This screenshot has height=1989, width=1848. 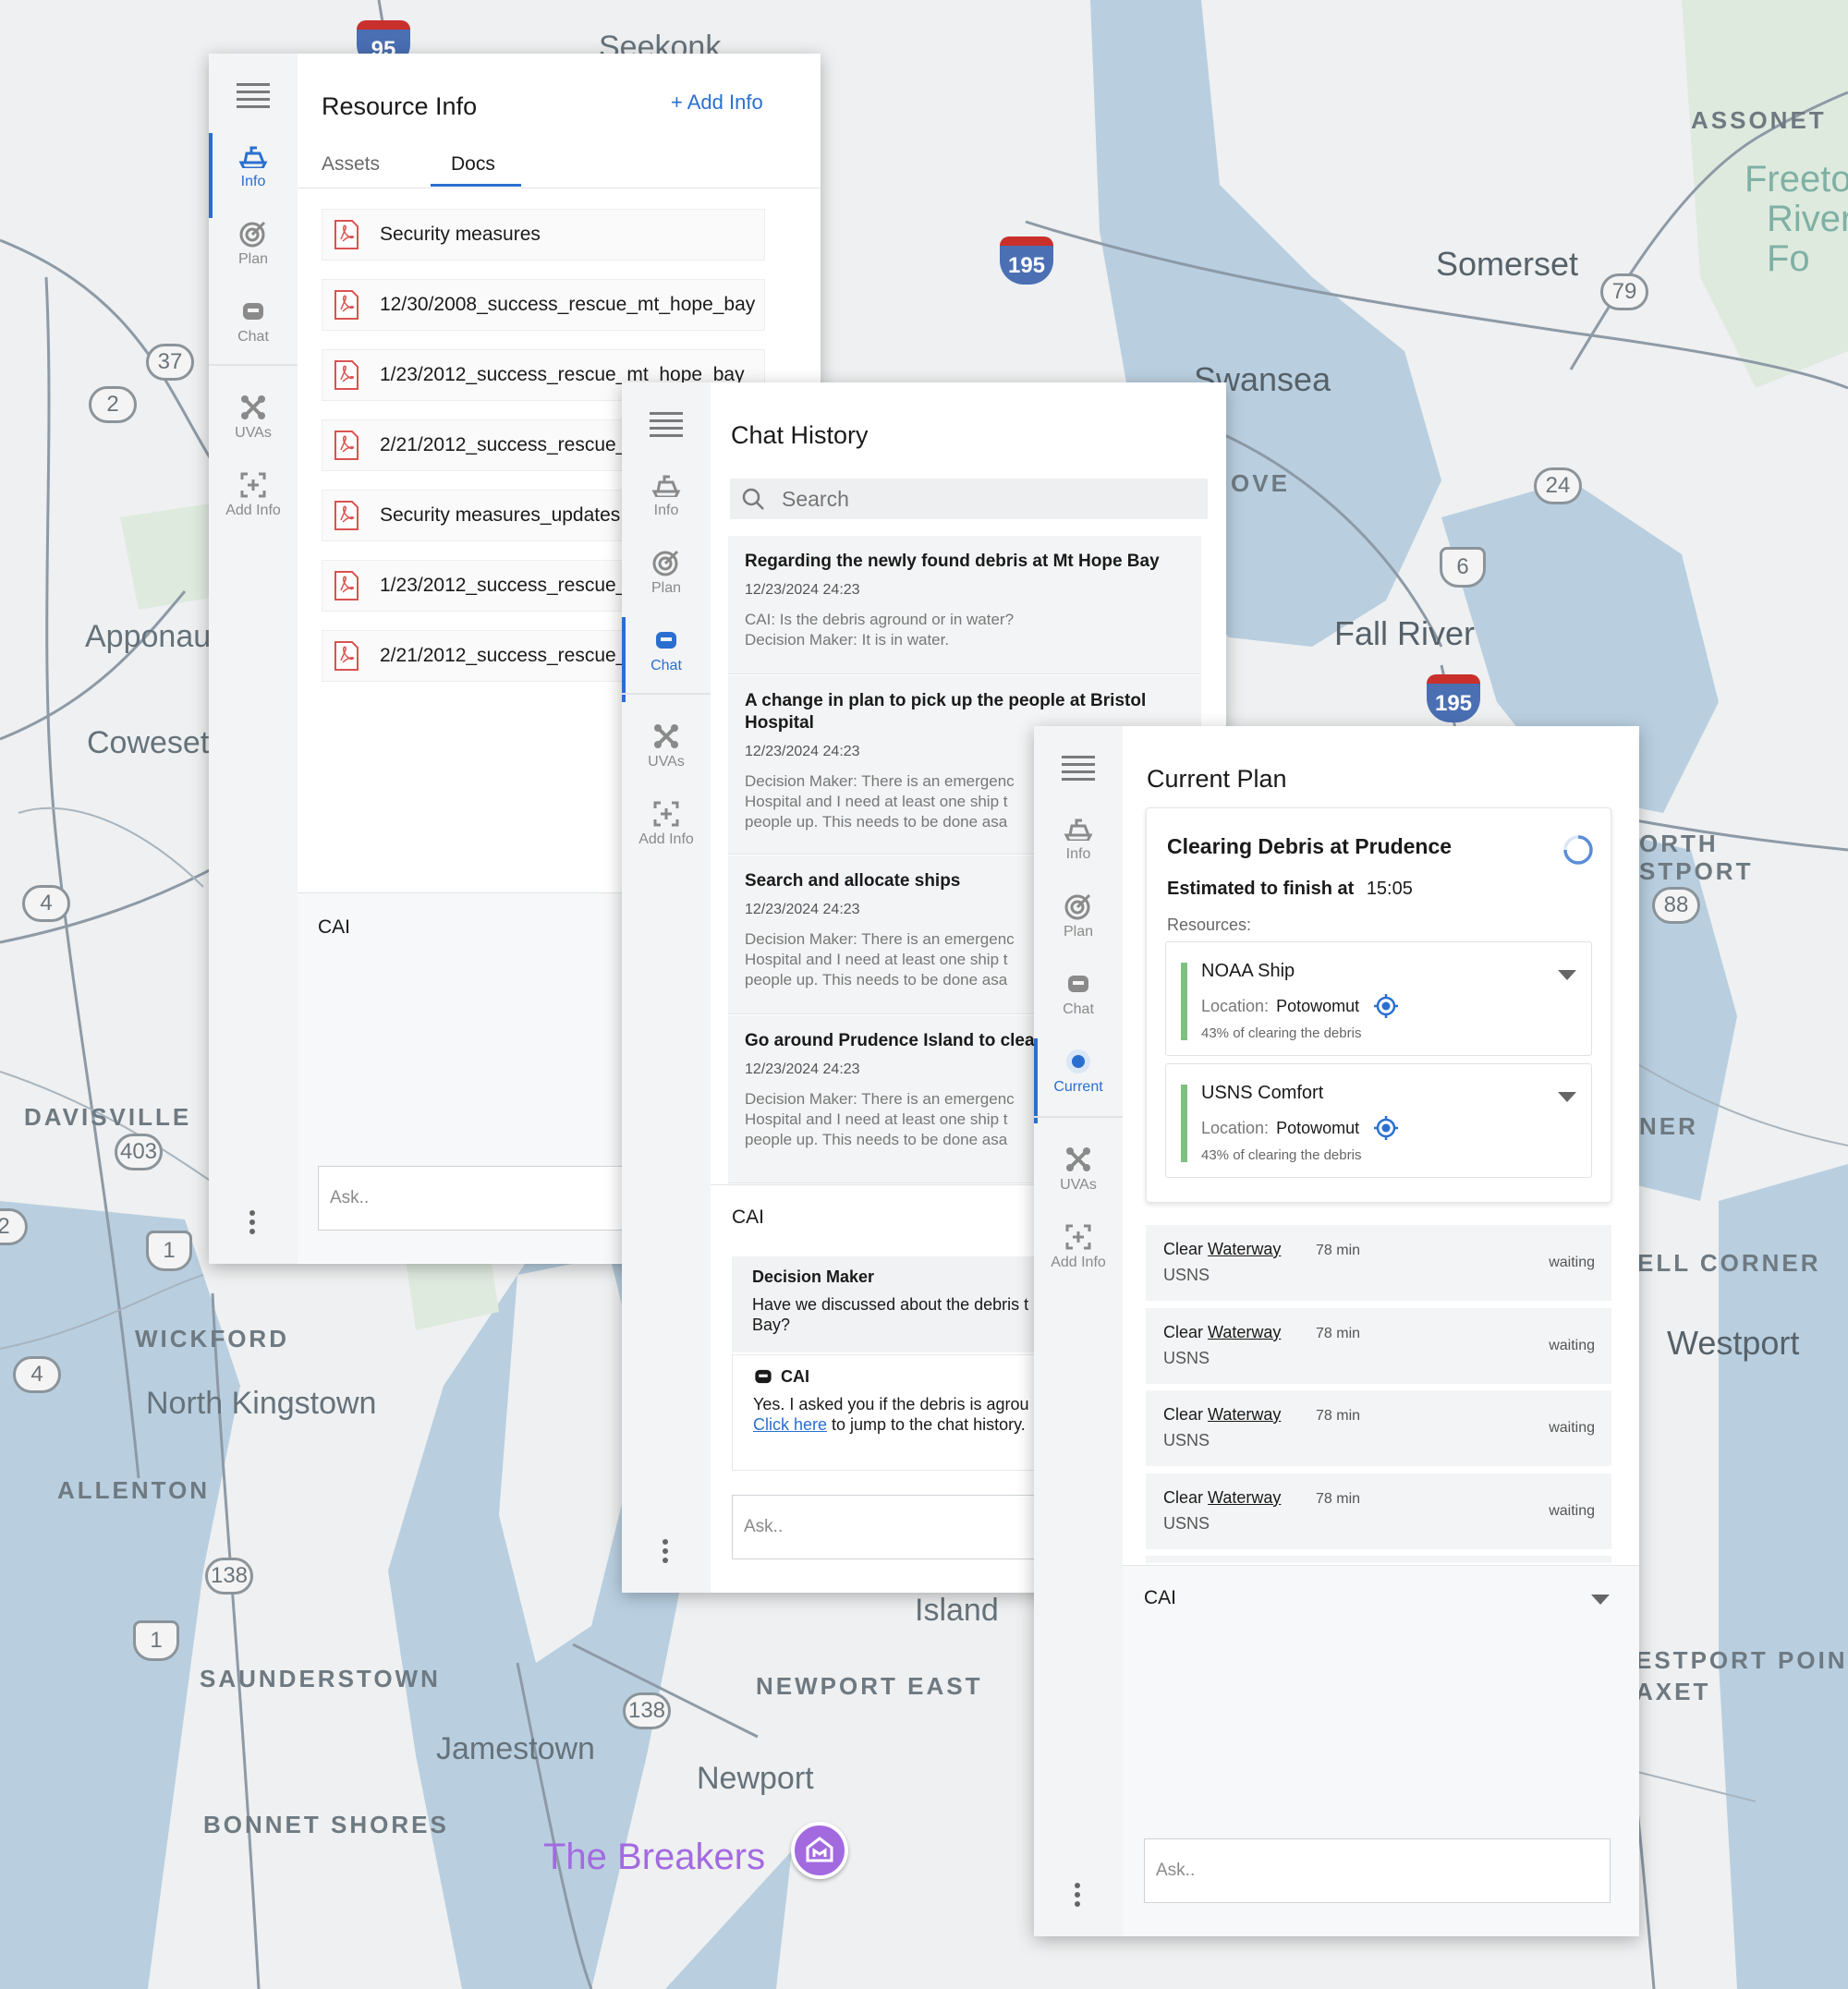 I want to click on rail-label: UVAs, so click(x=253, y=433).